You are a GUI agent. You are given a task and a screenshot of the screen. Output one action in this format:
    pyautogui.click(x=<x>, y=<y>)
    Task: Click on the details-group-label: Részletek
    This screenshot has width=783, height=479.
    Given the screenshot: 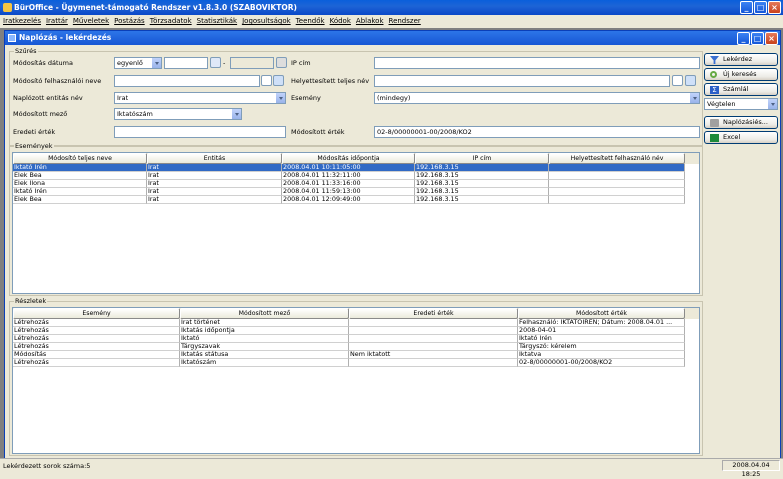 What is the action you would take?
    pyautogui.click(x=31, y=301)
    